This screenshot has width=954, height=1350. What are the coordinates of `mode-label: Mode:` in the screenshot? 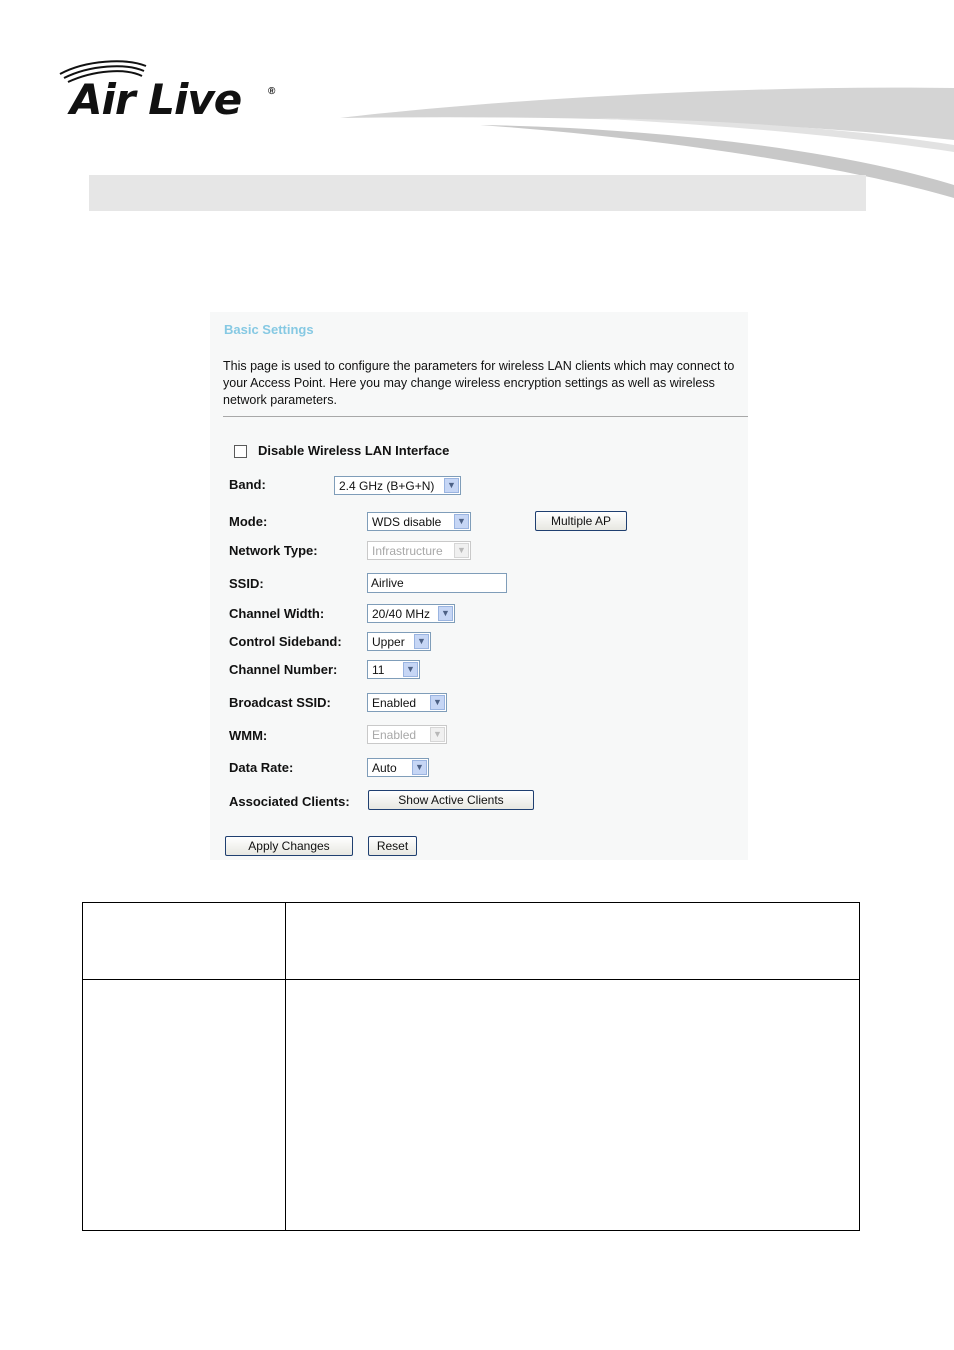 It's located at (248, 521).